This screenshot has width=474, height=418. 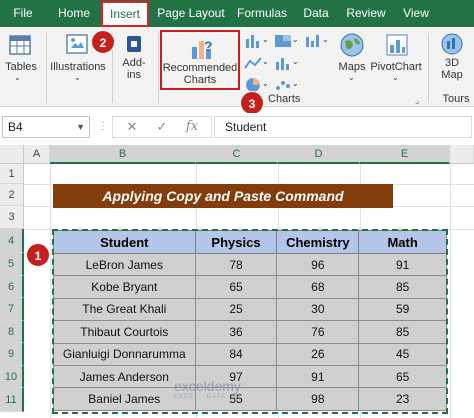 What do you see at coordinates (124, 287) in the screenshot?
I see `cell-student: Kobe Bryant` at bounding box center [124, 287].